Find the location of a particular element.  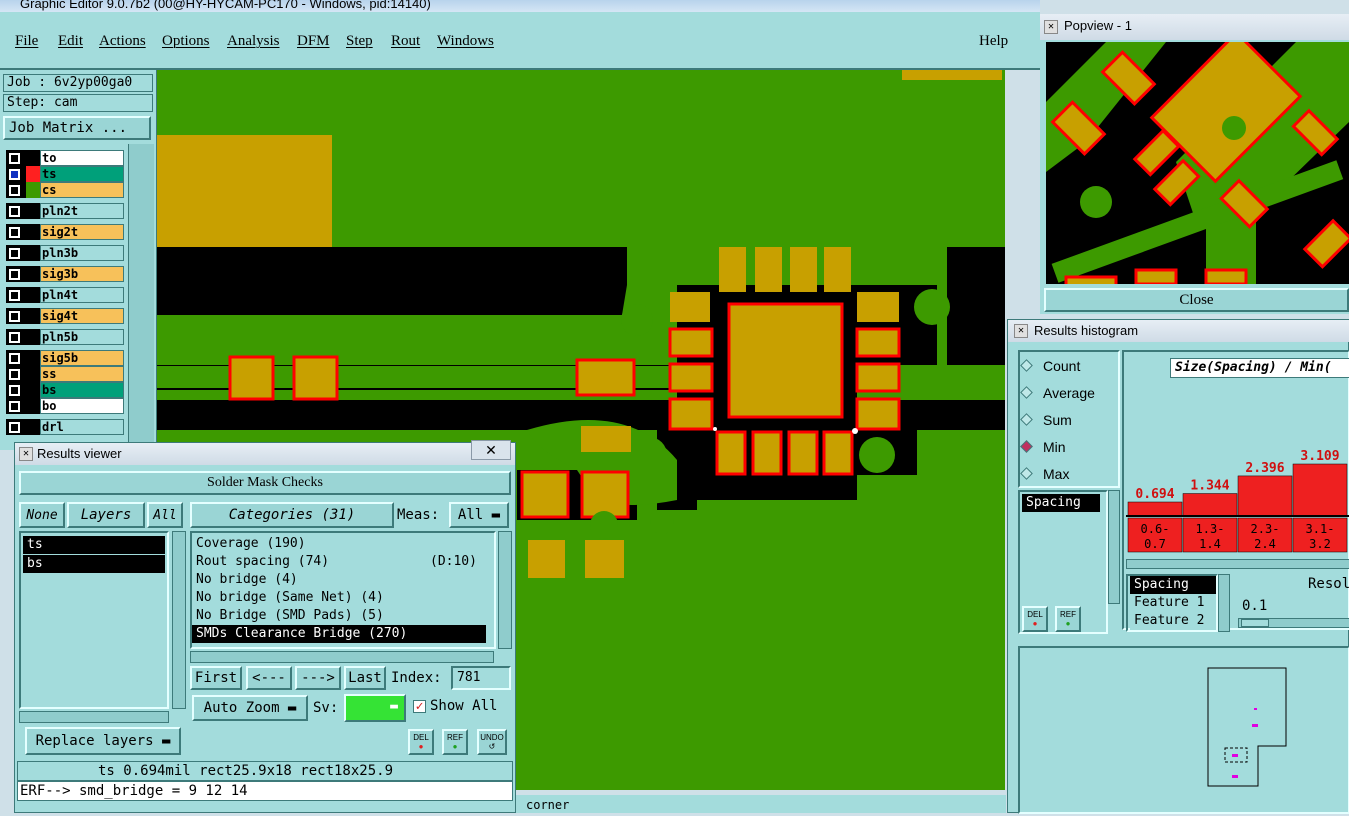

all-button: All is located at coordinates (165, 515).